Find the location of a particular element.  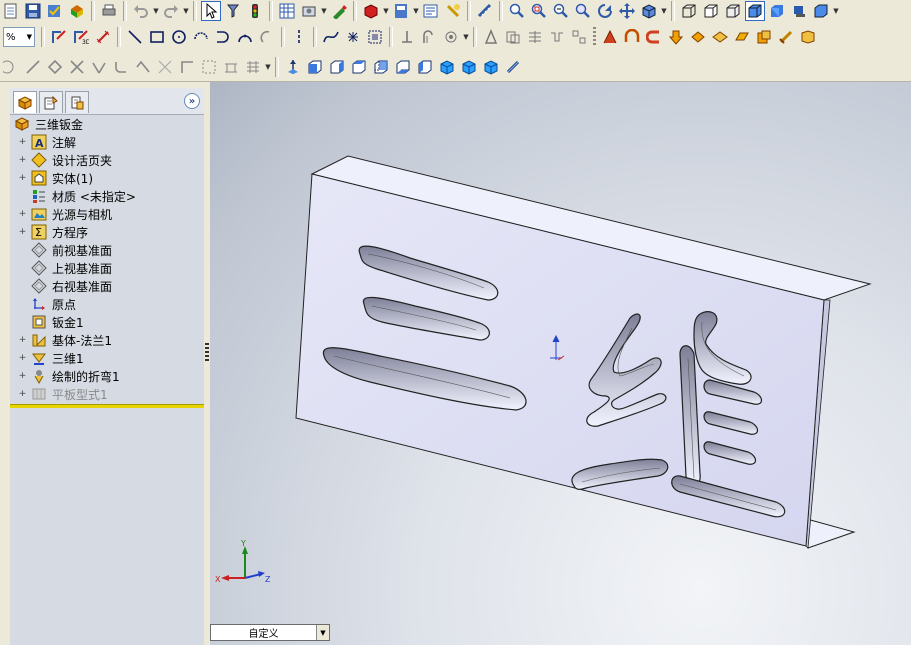

rotate-view-icon is located at coordinates (605, 11).